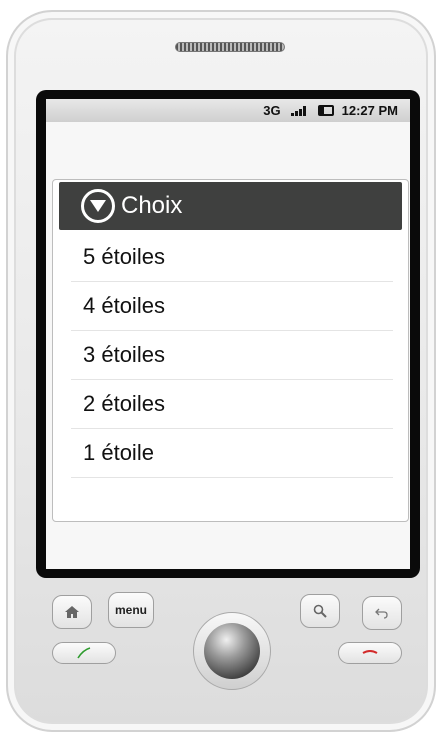 This screenshot has height=738, width=440. What do you see at coordinates (232, 404) in the screenshot?
I see `option-2-stars: 2 étoiles` at bounding box center [232, 404].